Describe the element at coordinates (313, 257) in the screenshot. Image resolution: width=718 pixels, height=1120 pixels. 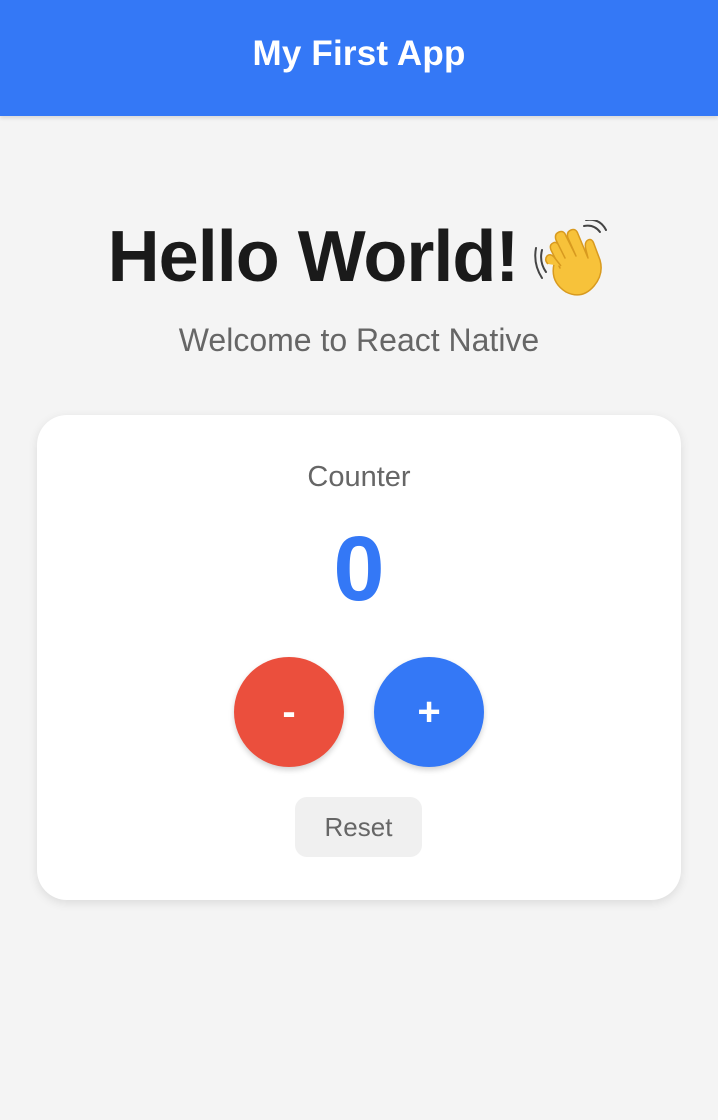
I see `hero-title: Hello World!` at that location.